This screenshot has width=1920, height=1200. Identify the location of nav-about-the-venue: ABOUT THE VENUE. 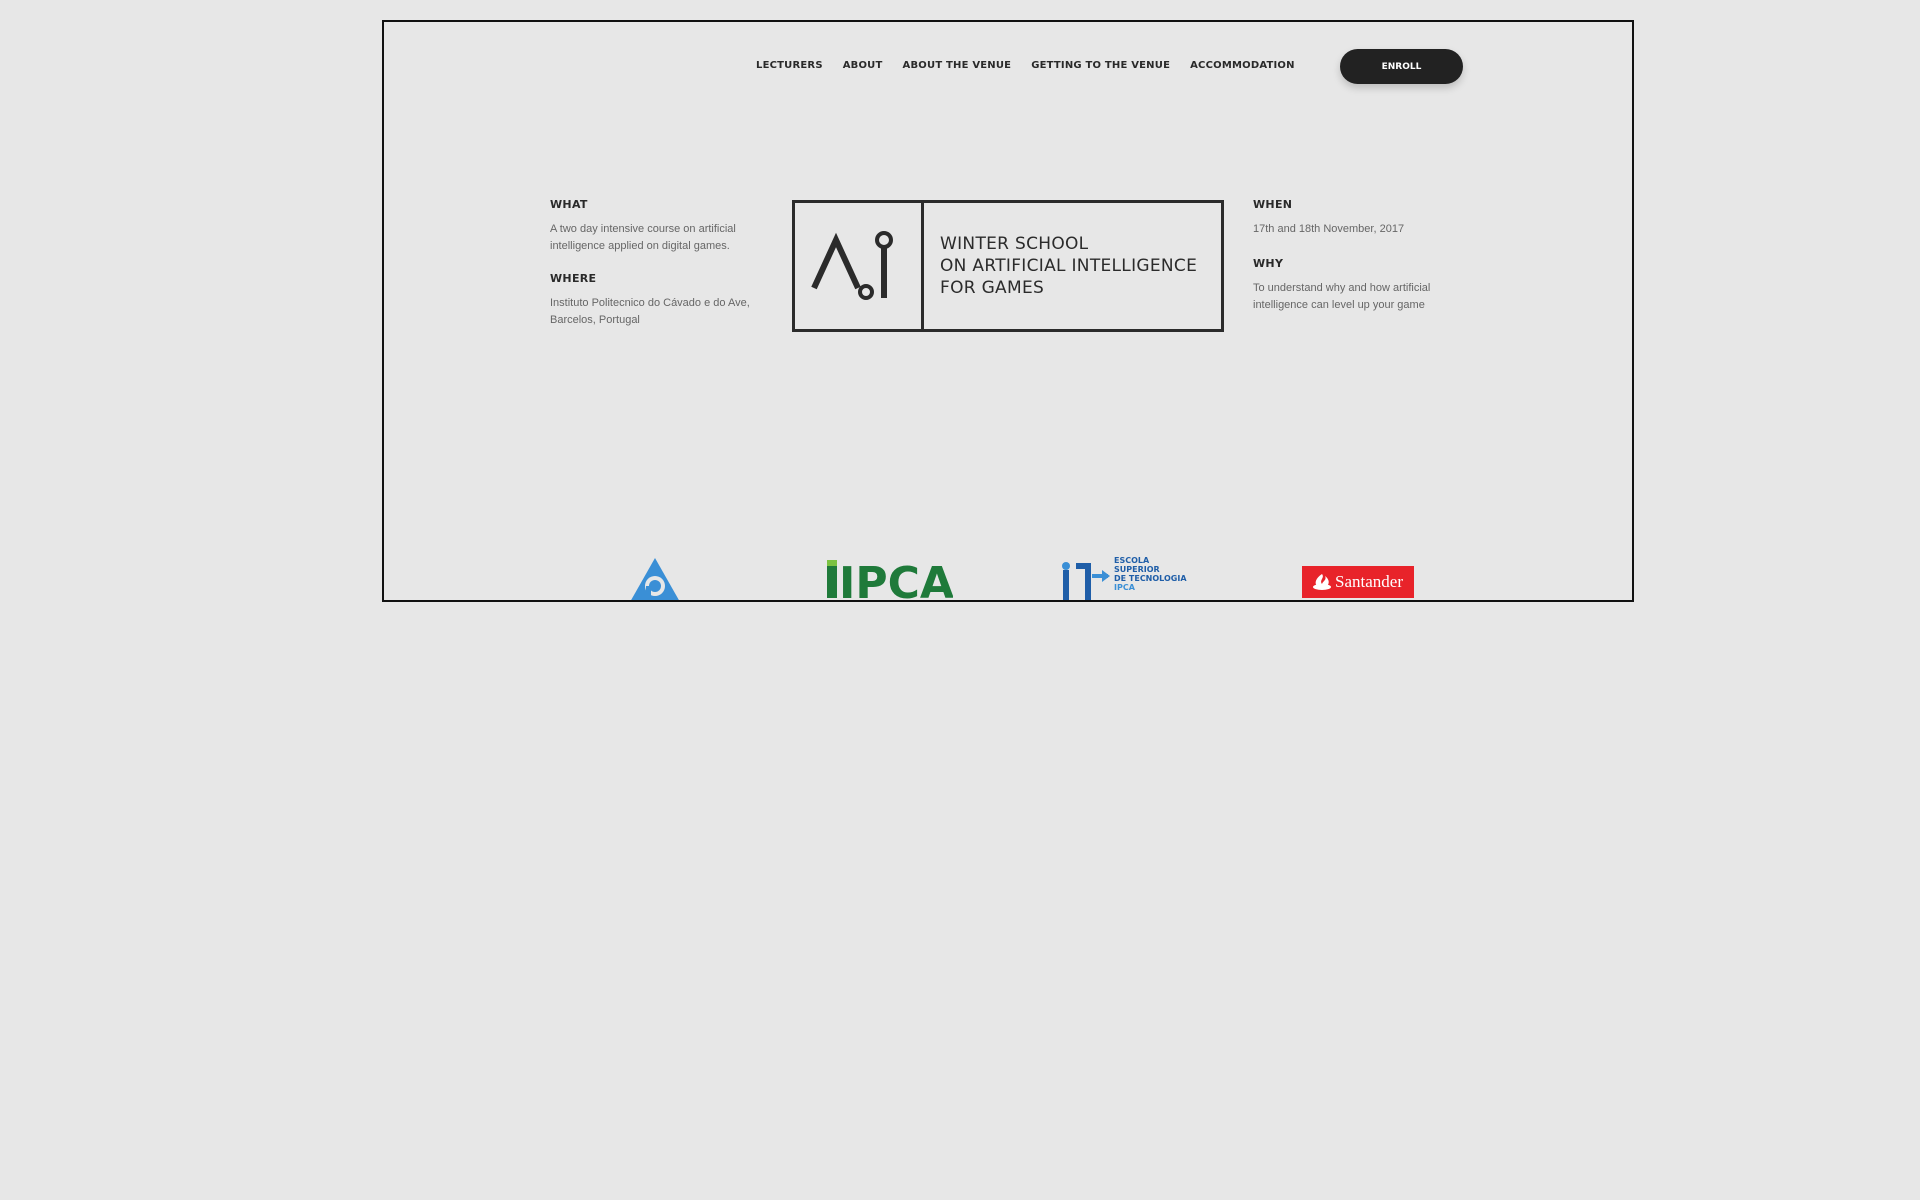
(957, 65).